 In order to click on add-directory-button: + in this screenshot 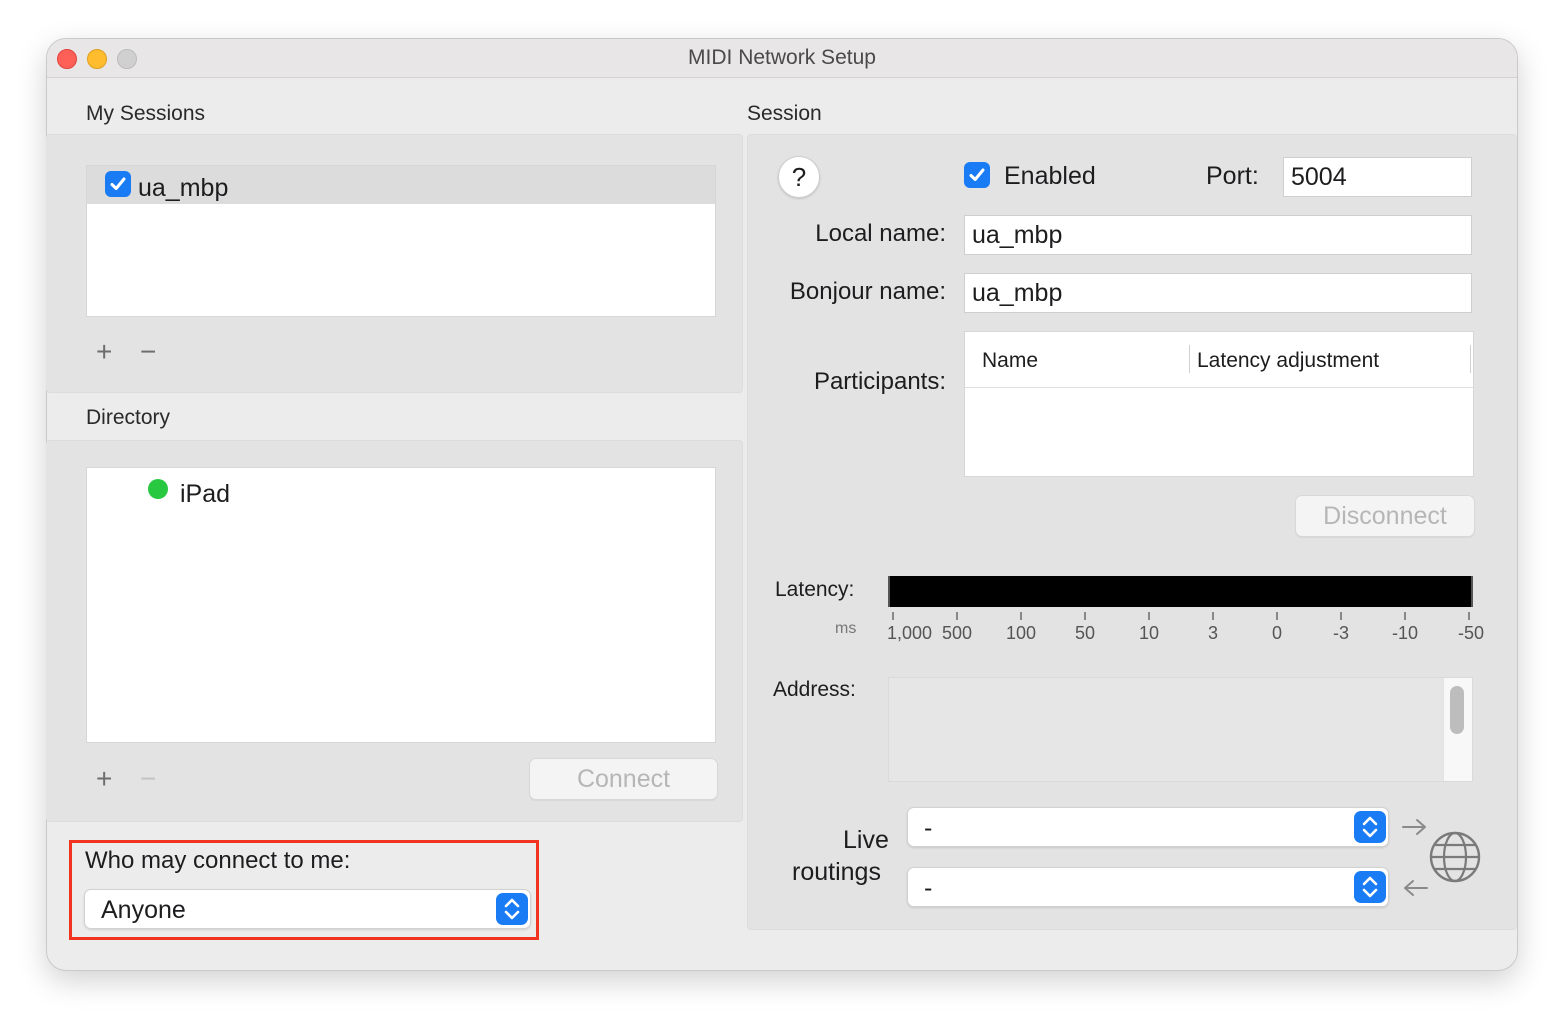, I will do `click(104, 779)`.